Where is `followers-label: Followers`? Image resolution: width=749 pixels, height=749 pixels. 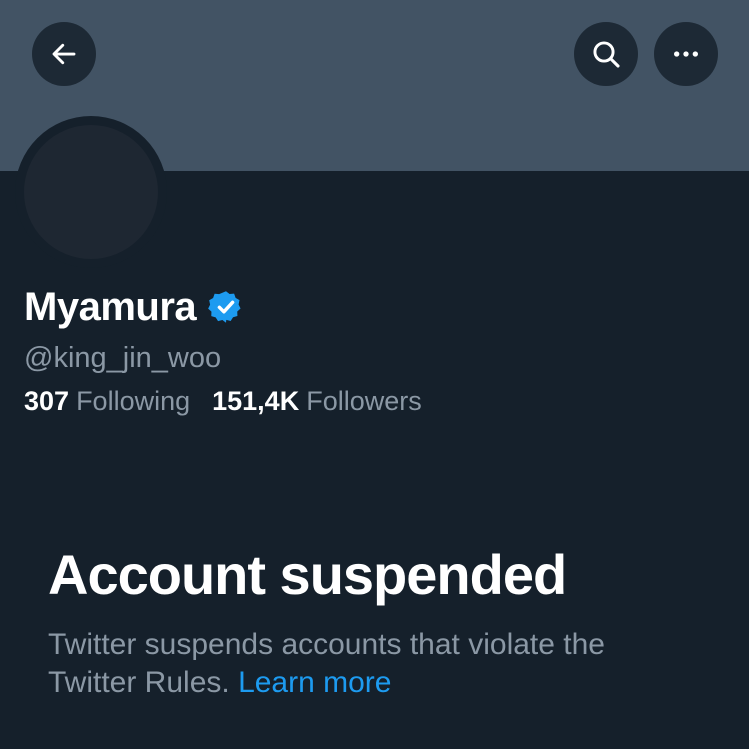 followers-label: Followers is located at coordinates (364, 401).